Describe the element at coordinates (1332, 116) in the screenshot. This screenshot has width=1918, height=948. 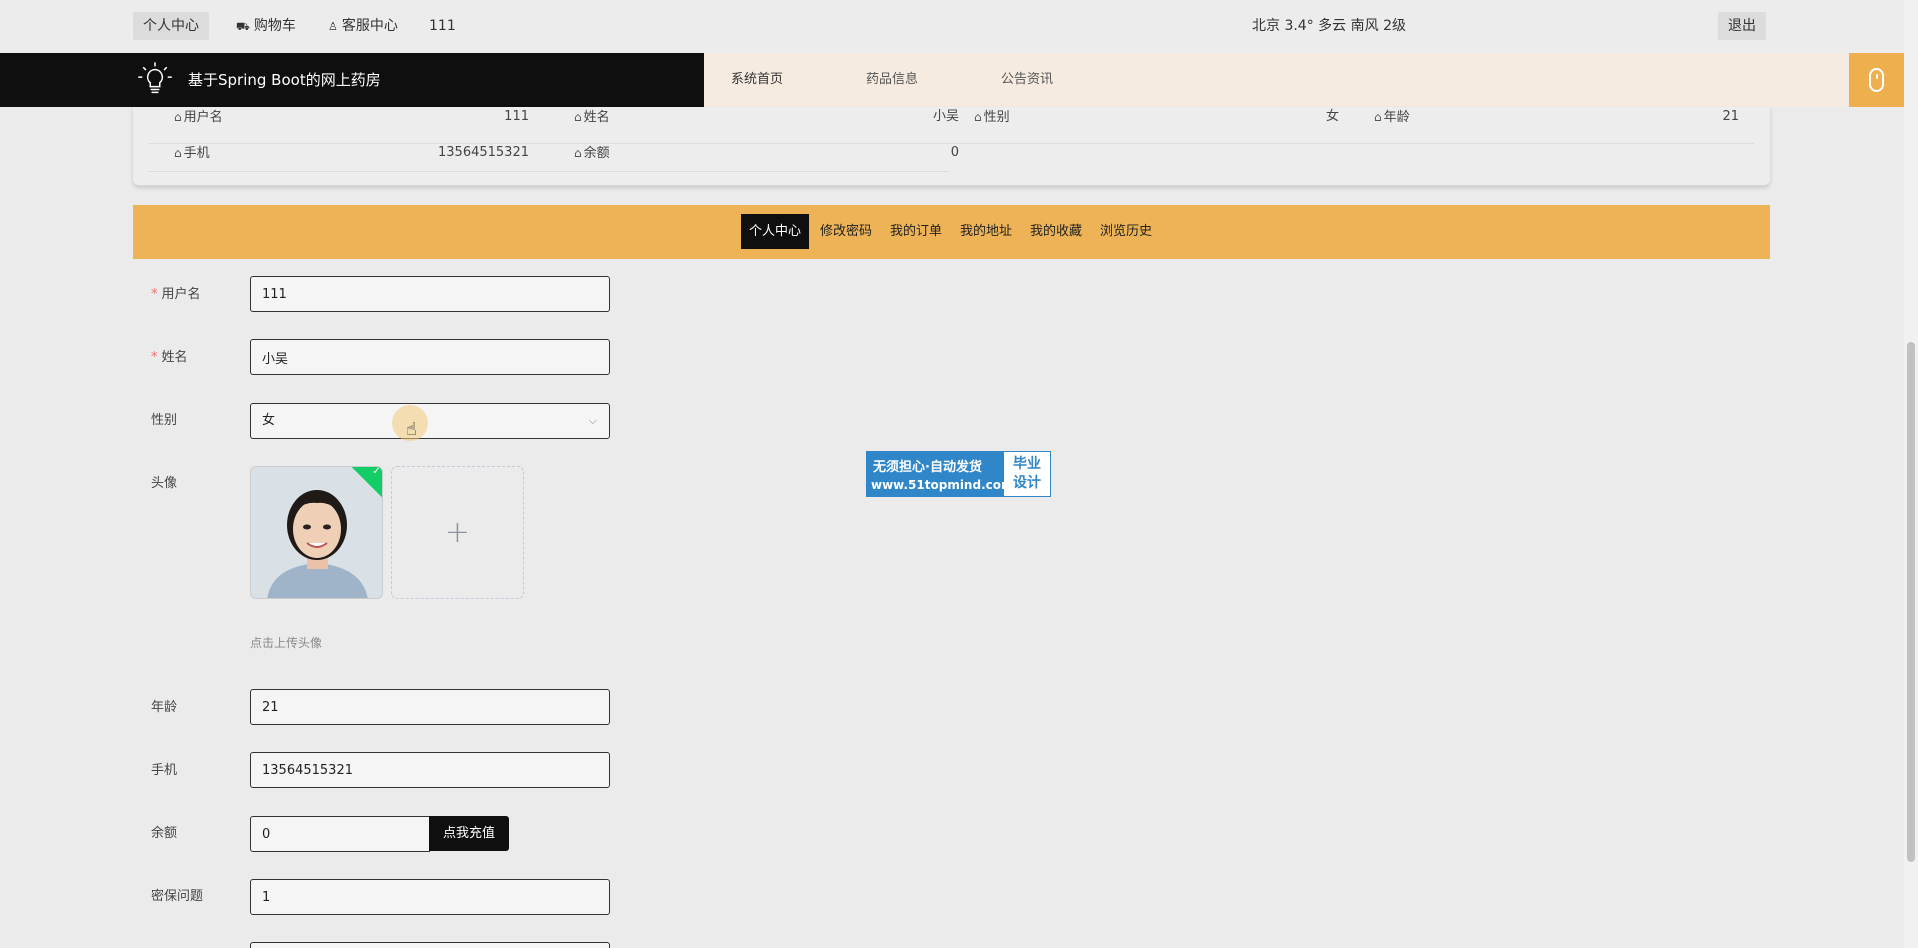
I see `info-value-gender: 女` at that location.